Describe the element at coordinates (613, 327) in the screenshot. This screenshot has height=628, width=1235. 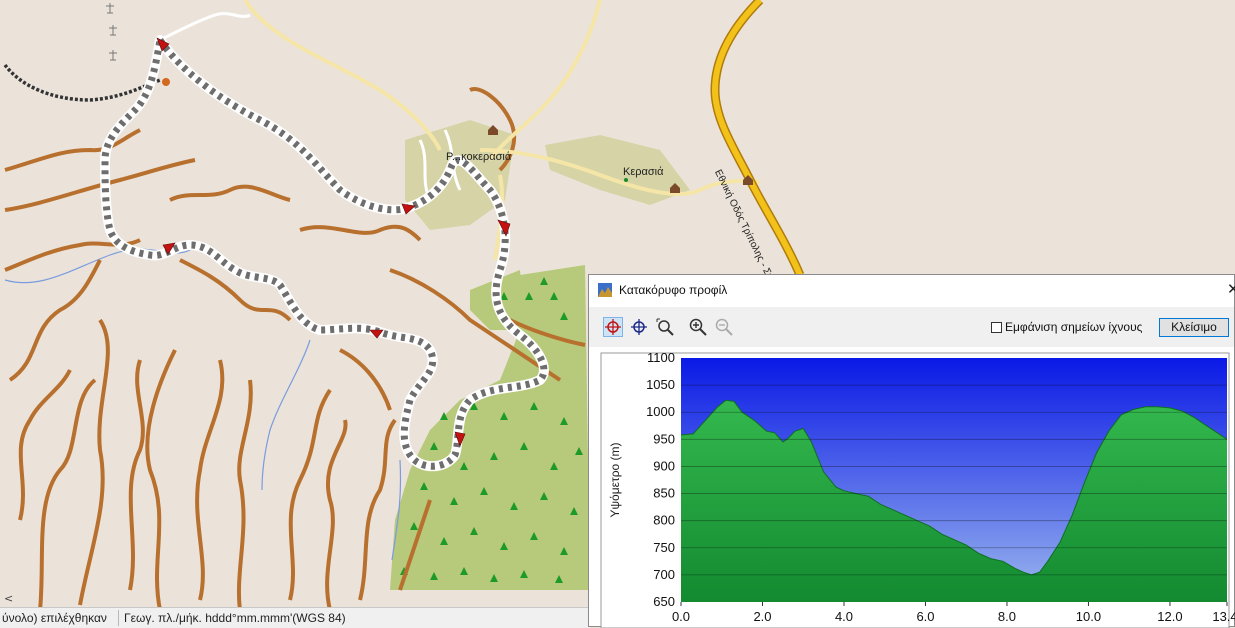
I see `crosshair-red-icon` at that location.